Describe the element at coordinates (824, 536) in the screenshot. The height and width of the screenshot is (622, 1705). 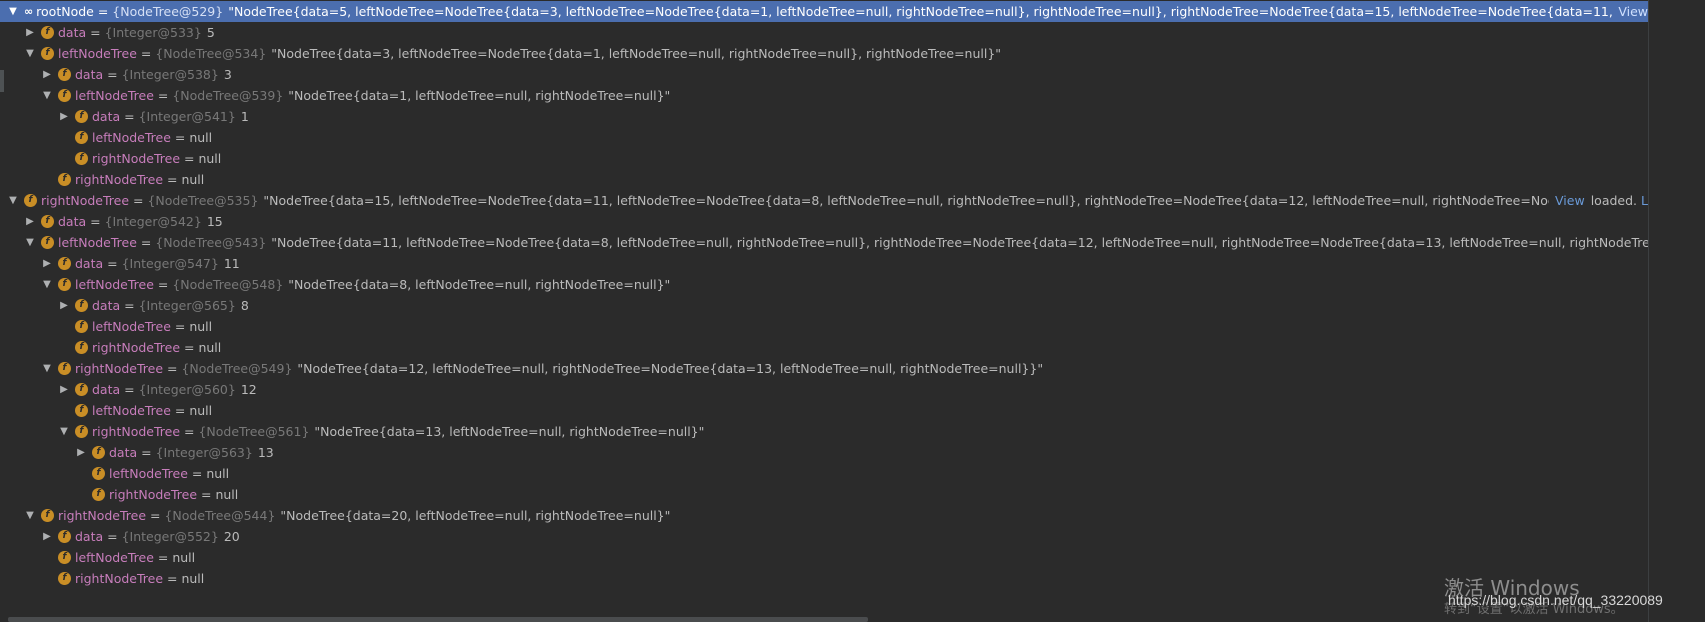
I see `tree-row: ▶ f data = {Integer@552} 20` at that location.